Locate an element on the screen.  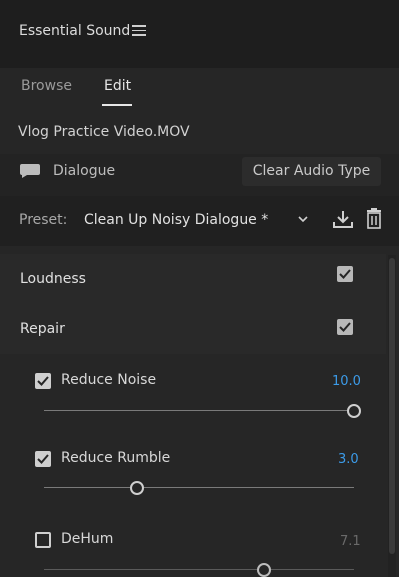
scrollbar-thumb is located at coordinates (392, 406).